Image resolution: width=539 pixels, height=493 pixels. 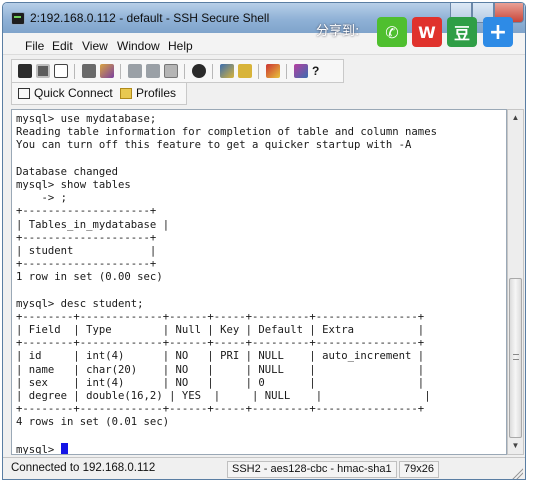 What do you see at coordinates (95, 46) in the screenshot?
I see `menu-view: View` at bounding box center [95, 46].